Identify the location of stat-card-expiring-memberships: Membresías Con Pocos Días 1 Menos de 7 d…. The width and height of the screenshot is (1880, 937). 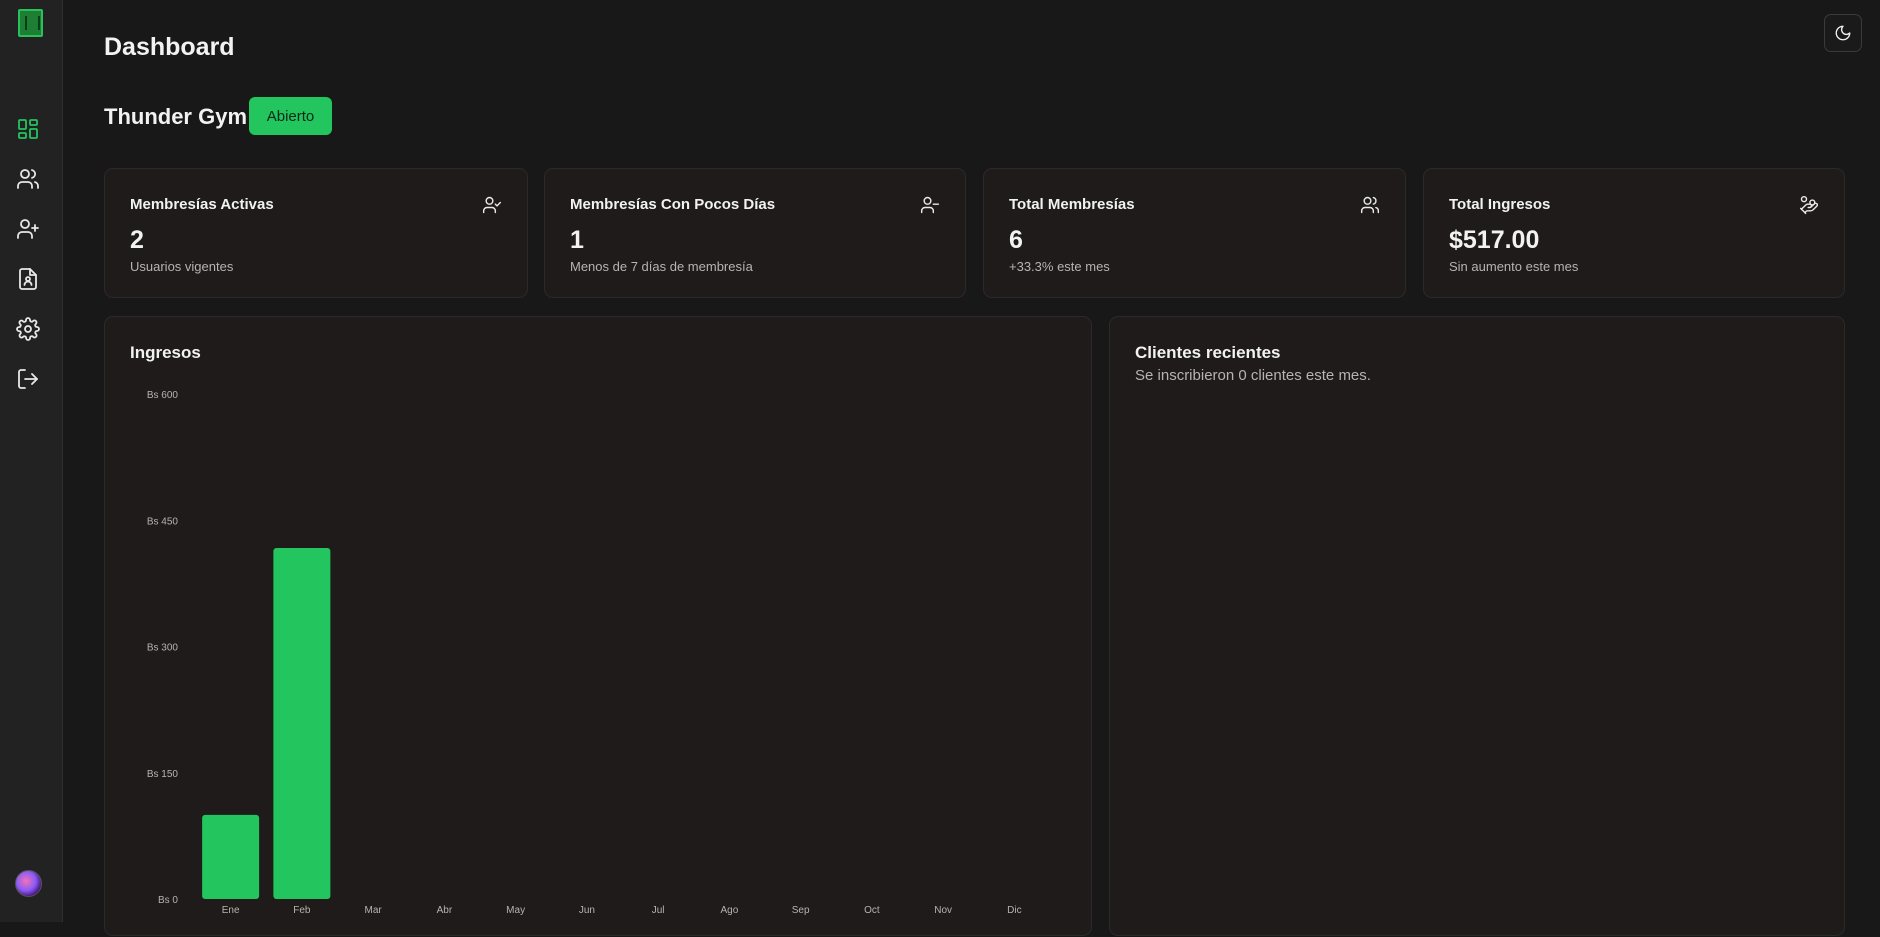
(755, 233).